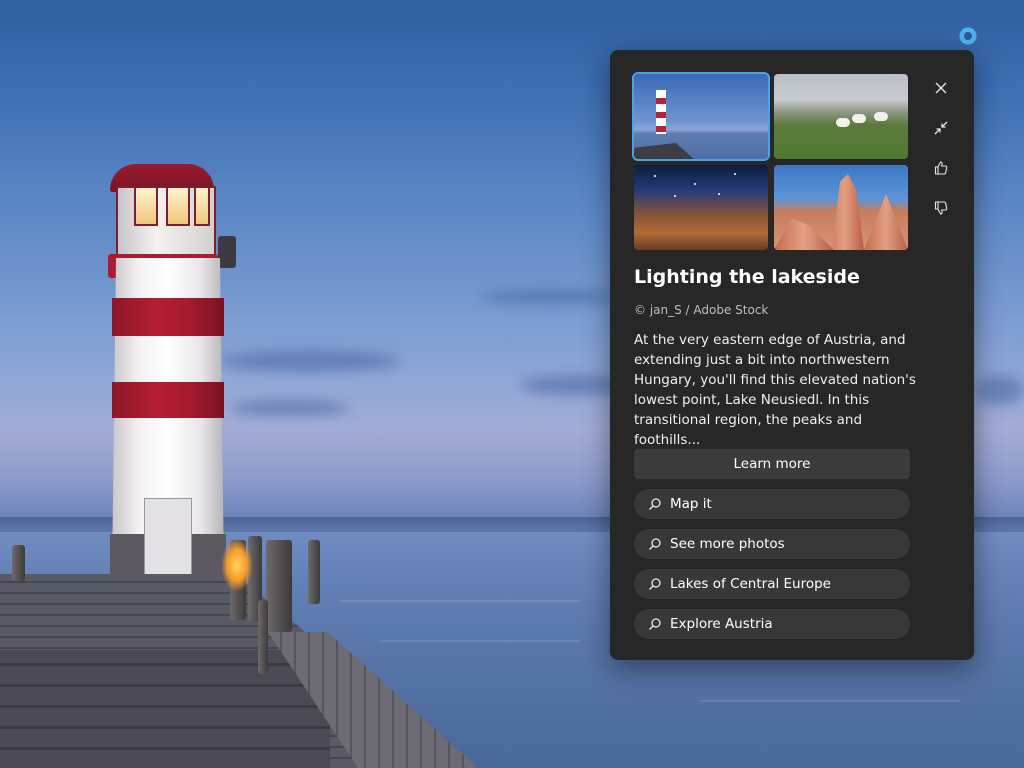  I want to click on close-button, so click(941, 88).